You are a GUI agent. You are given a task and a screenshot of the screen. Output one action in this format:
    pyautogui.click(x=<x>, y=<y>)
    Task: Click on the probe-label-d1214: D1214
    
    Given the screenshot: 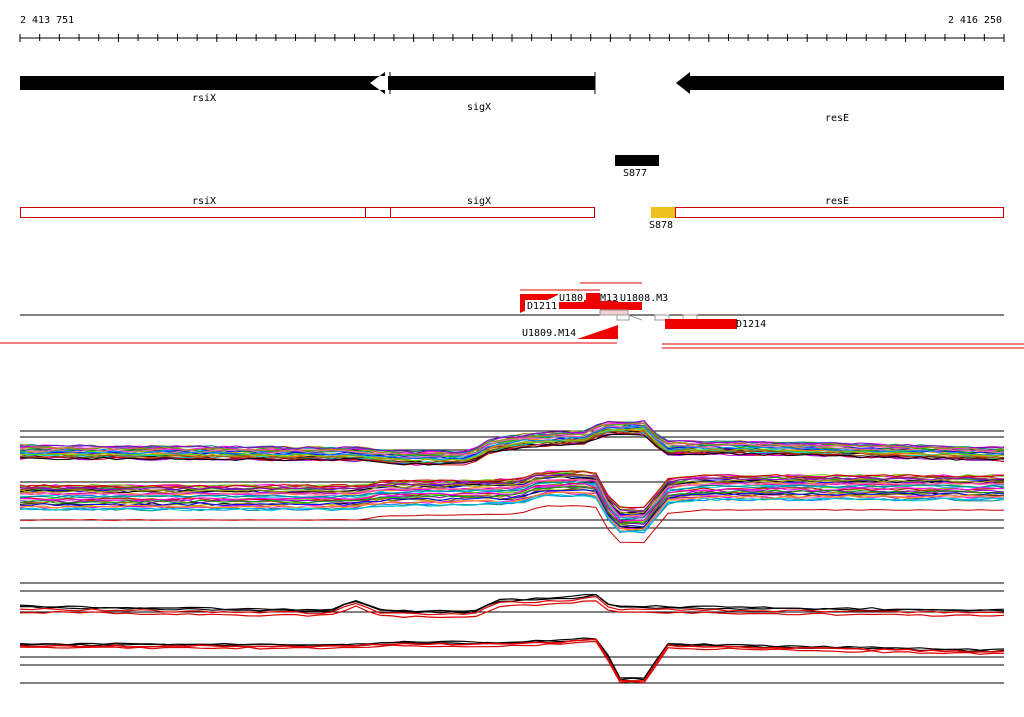 What is the action you would take?
    pyautogui.click(x=751, y=324)
    